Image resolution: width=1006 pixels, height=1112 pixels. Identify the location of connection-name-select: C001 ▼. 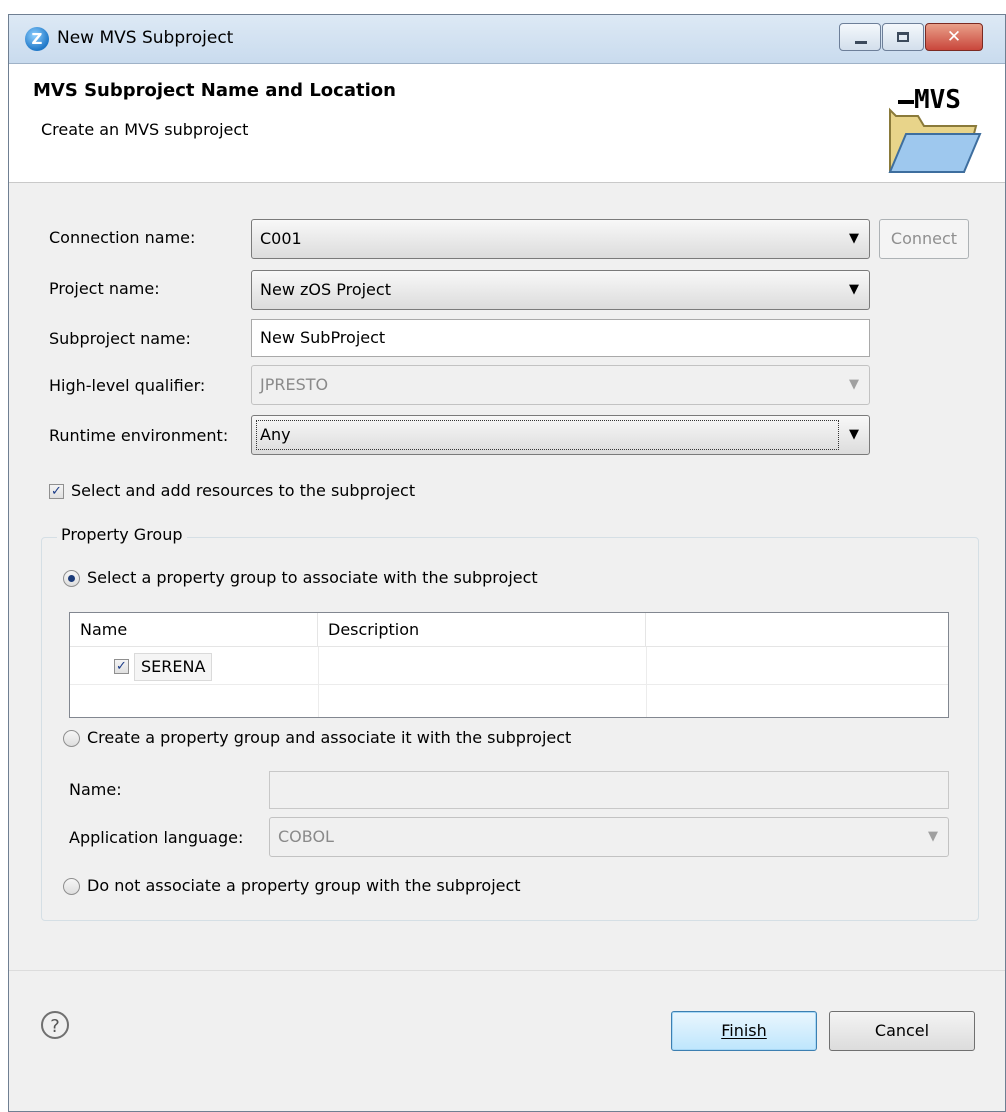
(560, 239).